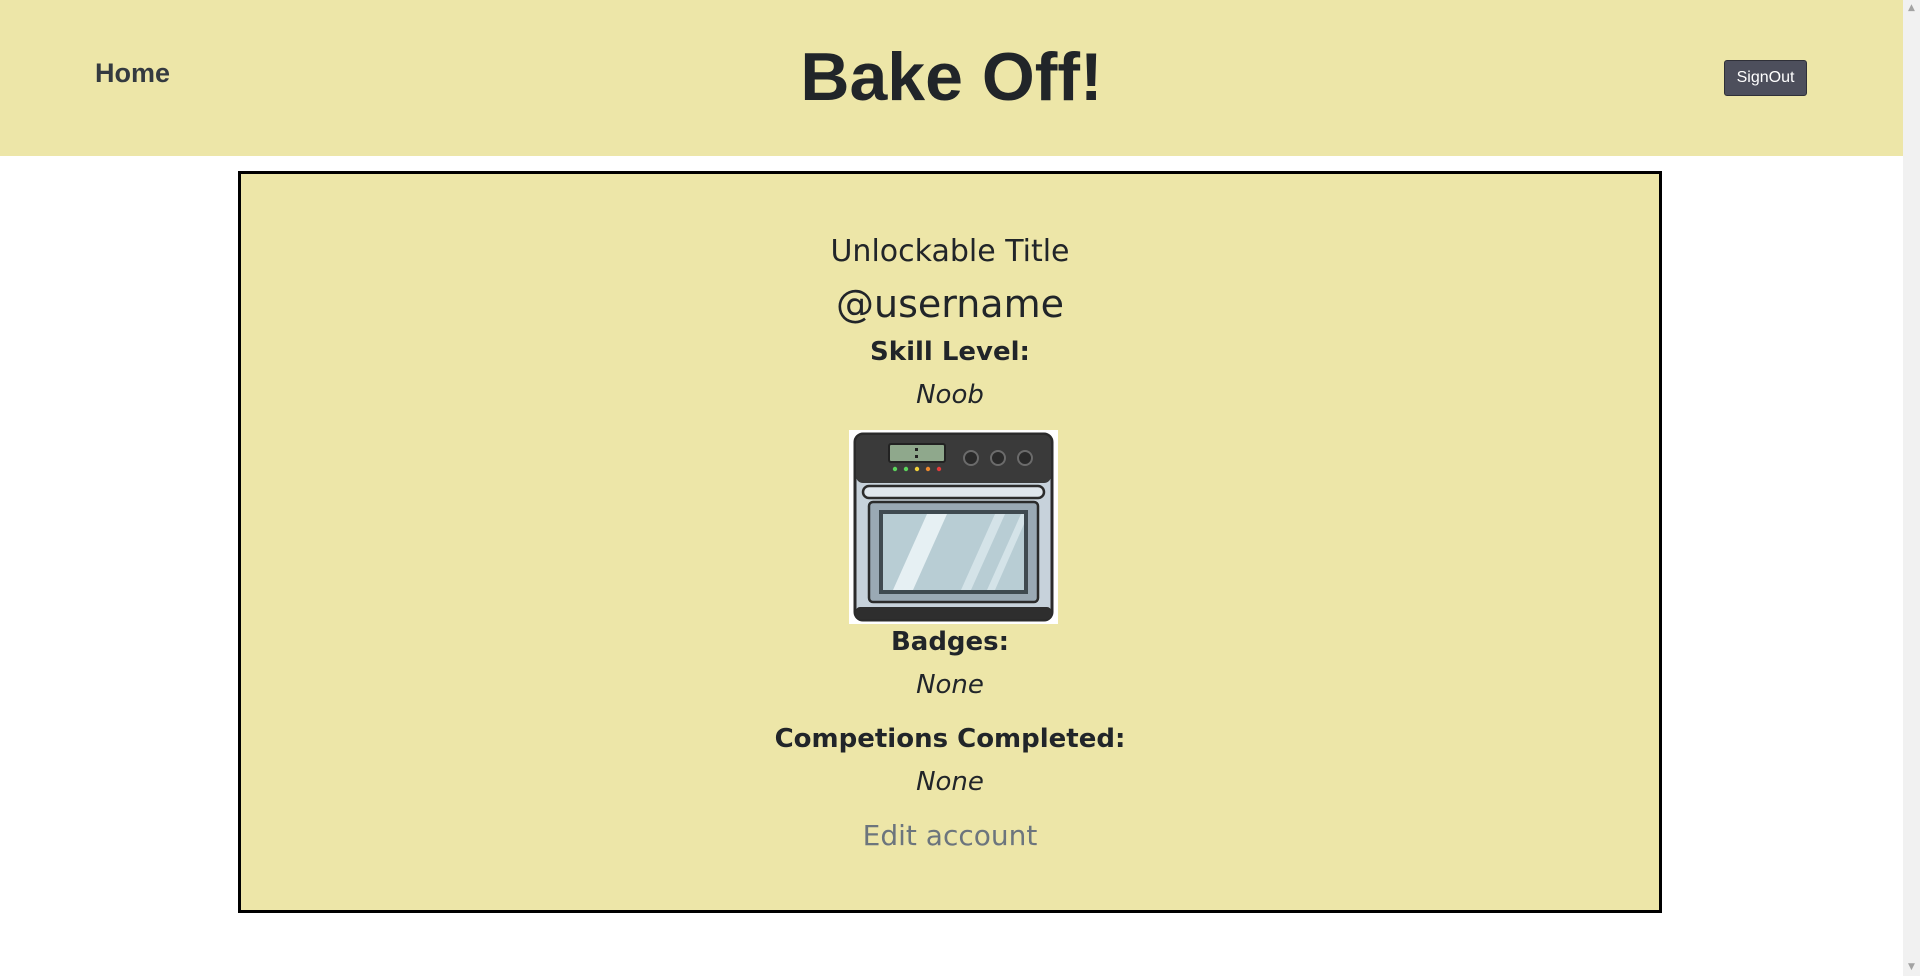  What do you see at coordinates (950, 739) in the screenshot?
I see `competitions-label: Competions Completed:` at bounding box center [950, 739].